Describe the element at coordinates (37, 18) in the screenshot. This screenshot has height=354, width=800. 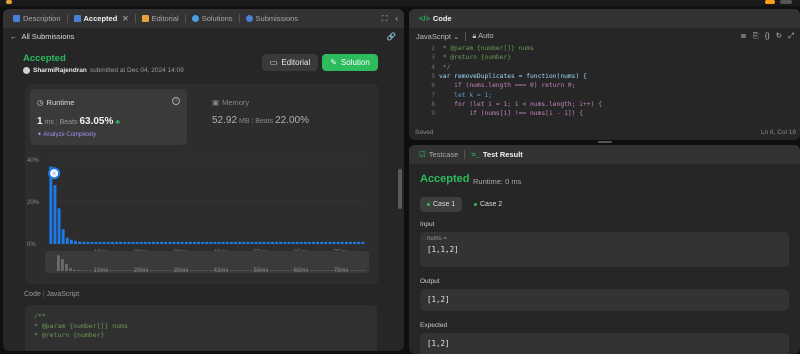
I see `tab-description: Description` at that location.